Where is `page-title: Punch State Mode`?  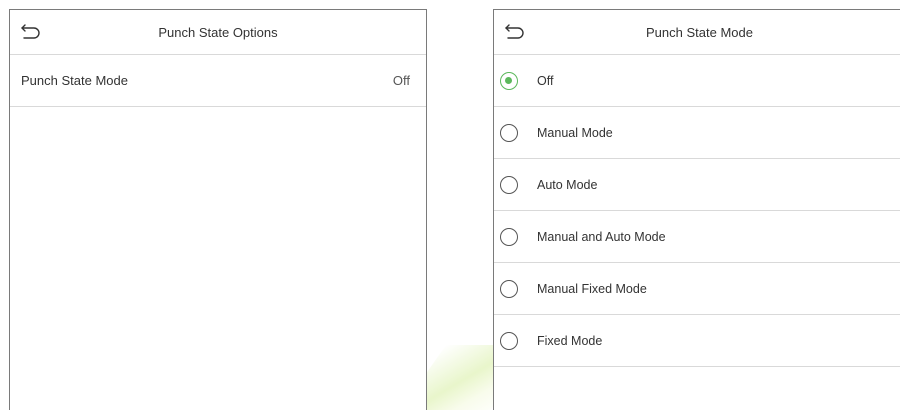
page-title: Punch State Mode is located at coordinates (699, 32).